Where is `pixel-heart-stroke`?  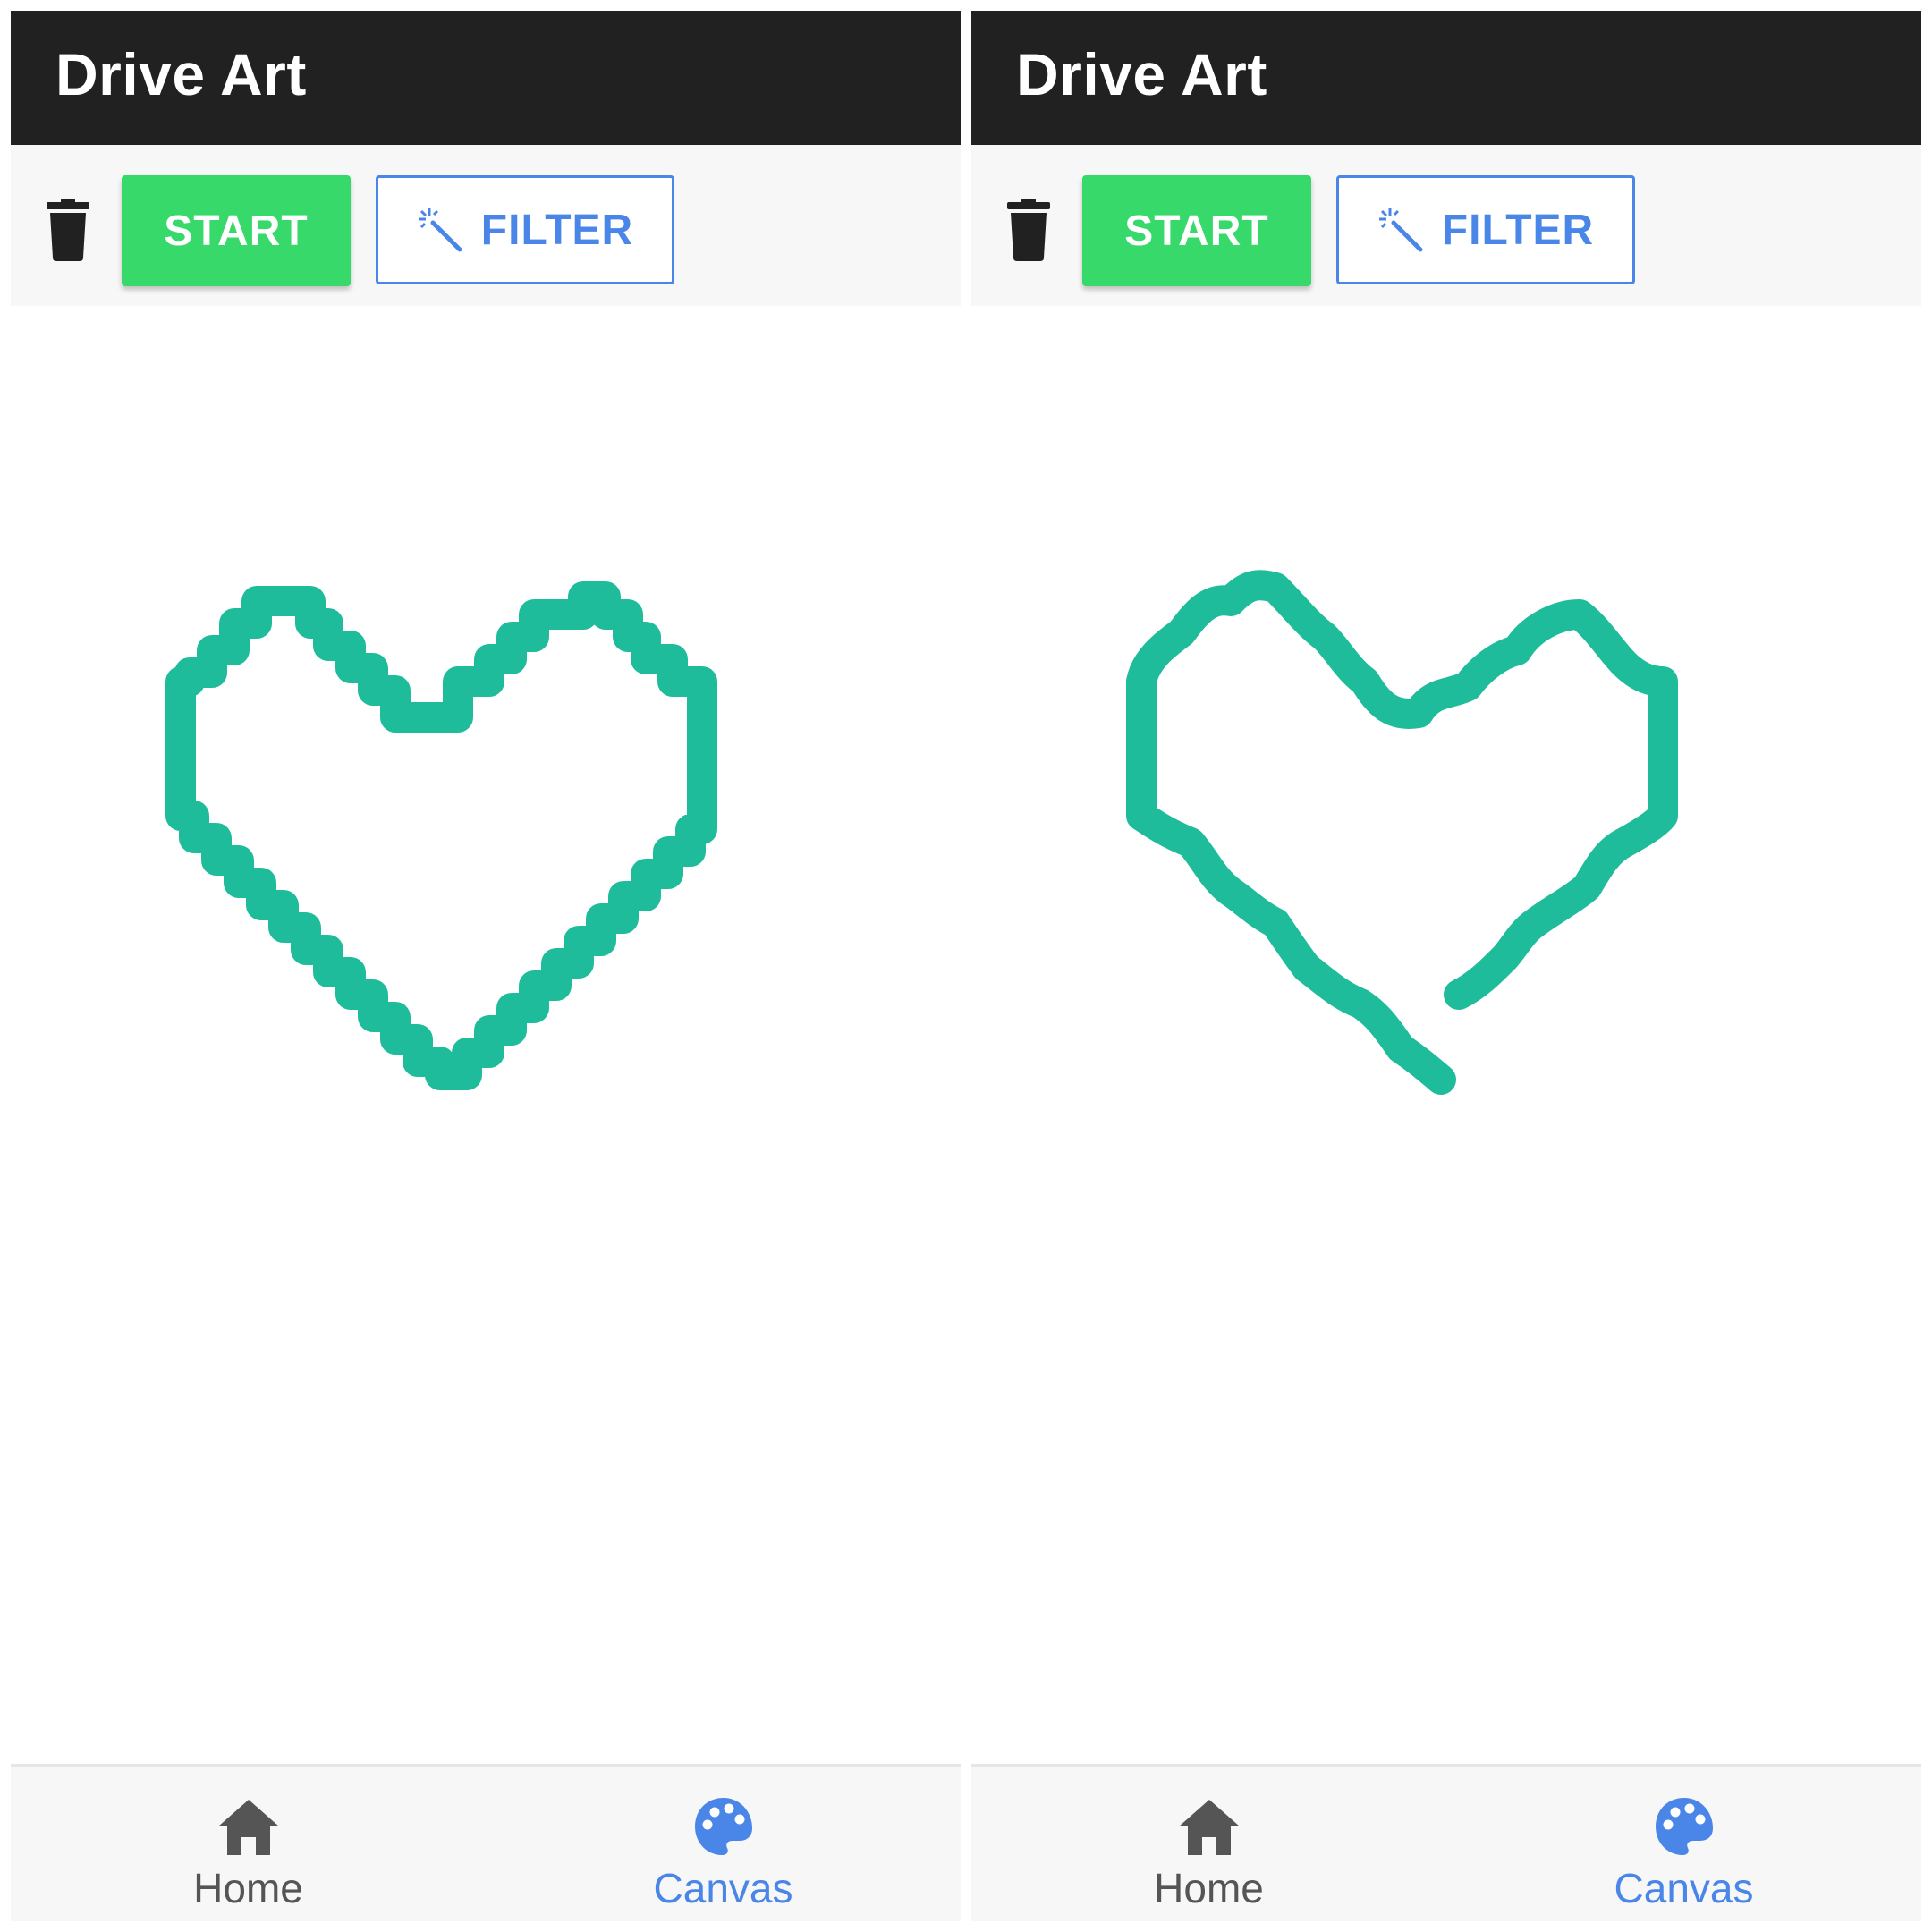 pixel-heart-stroke is located at coordinates (441, 835).